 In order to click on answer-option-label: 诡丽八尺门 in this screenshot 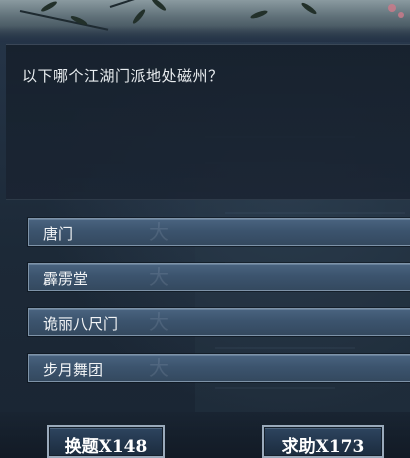, I will do `click(81, 324)`.